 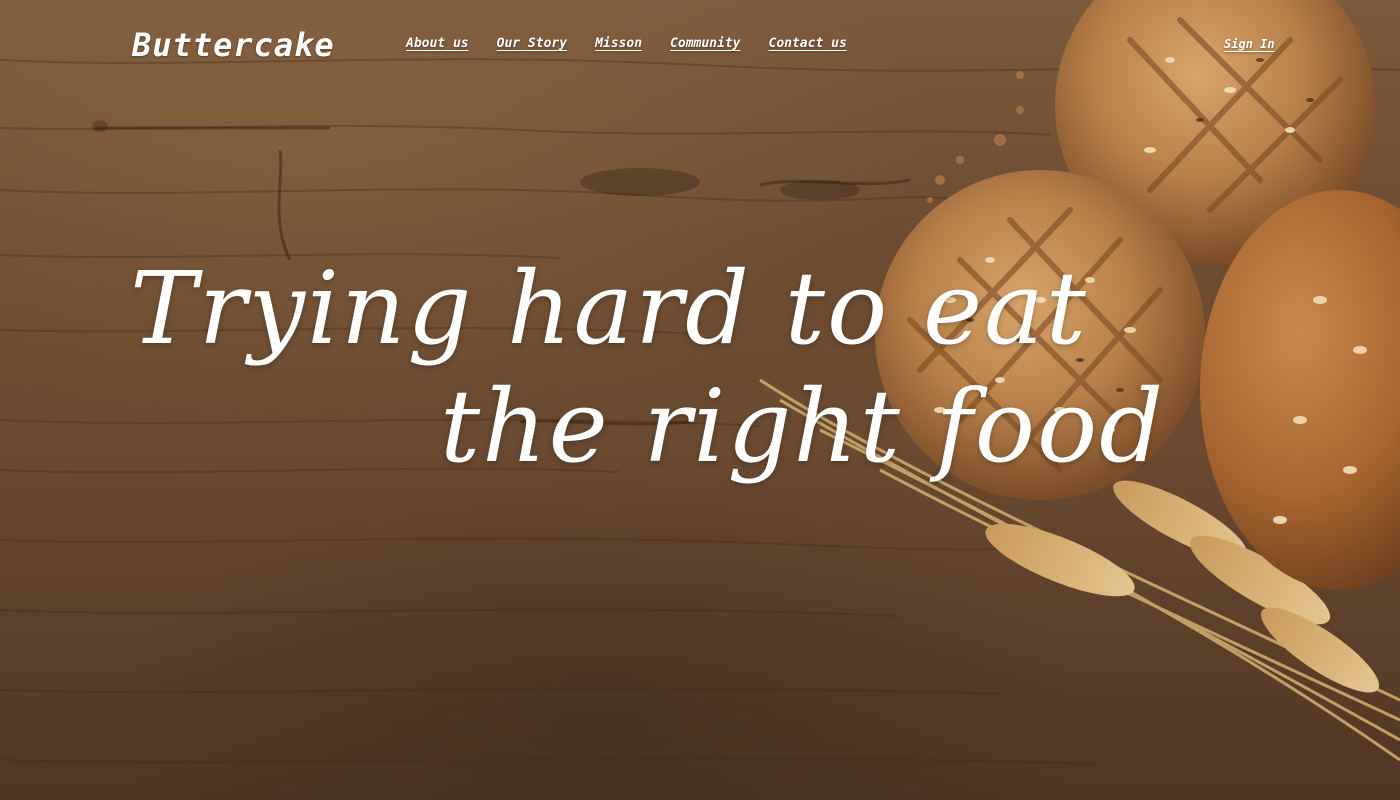 What do you see at coordinates (233, 45) in the screenshot?
I see `brand-logo: Buttercake` at bounding box center [233, 45].